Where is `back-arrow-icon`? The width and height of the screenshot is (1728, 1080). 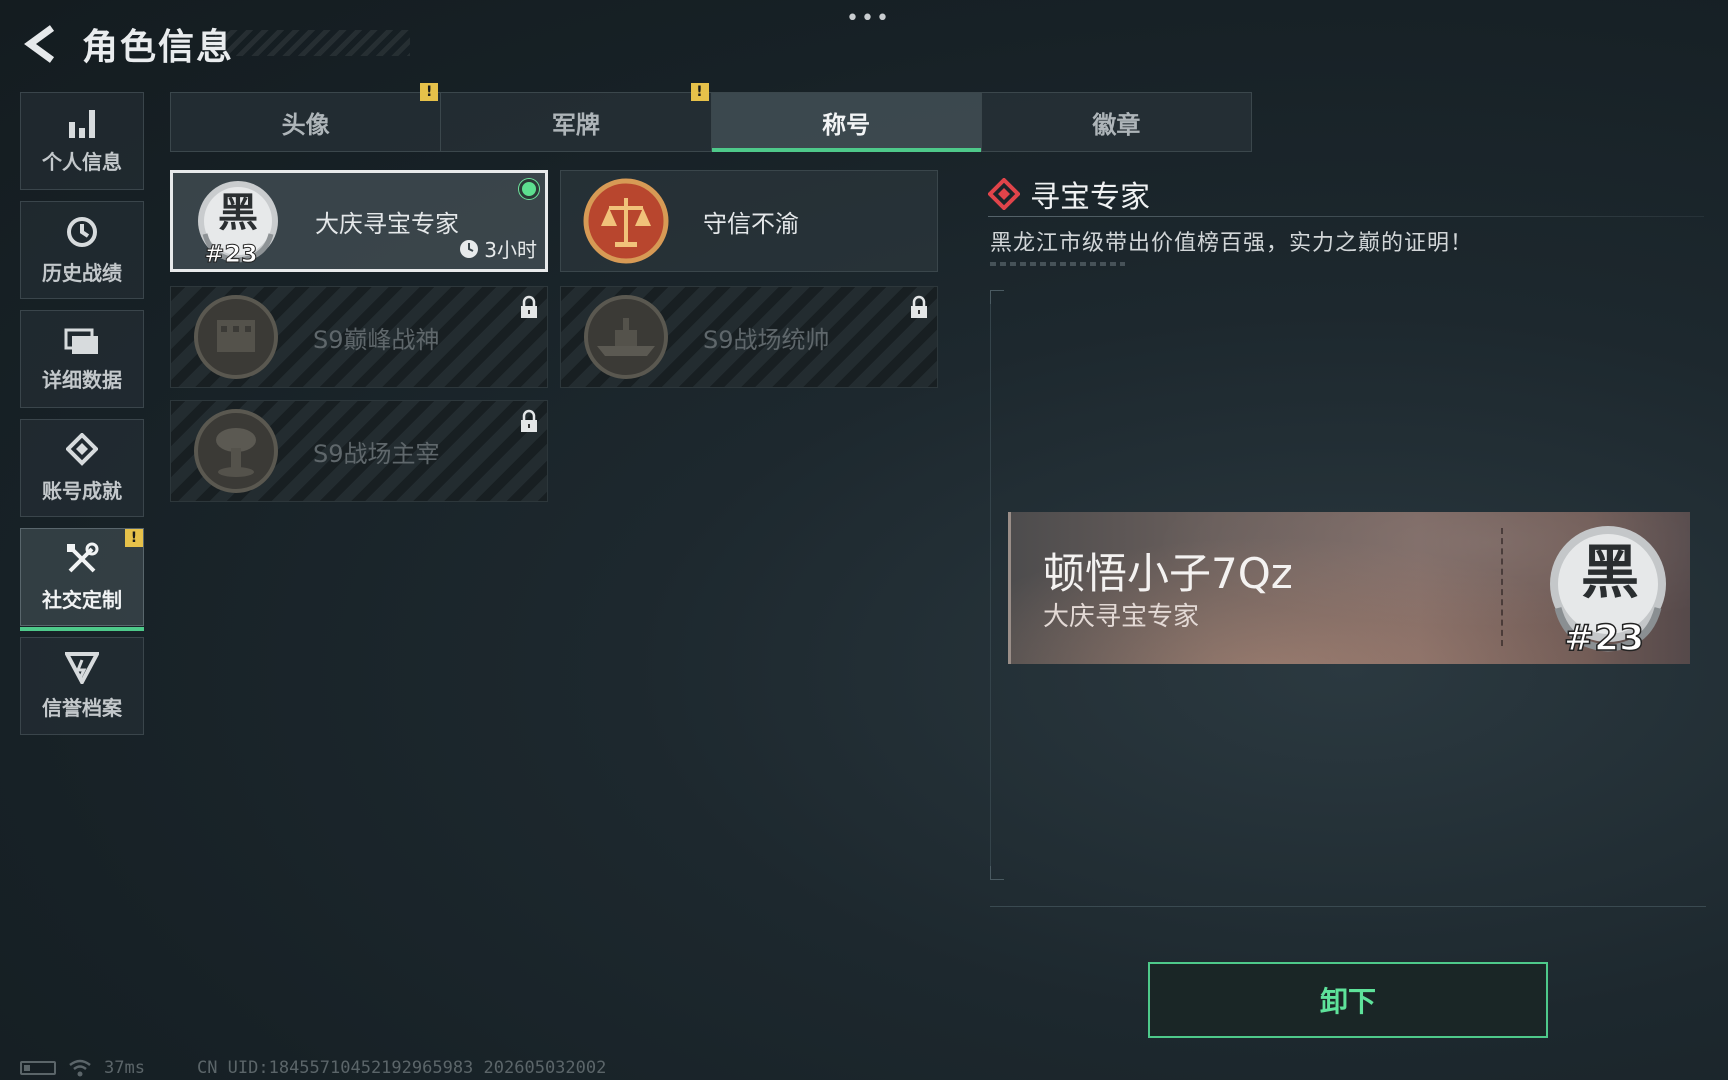 back-arrow-icon is located at coordinates (39, 44).